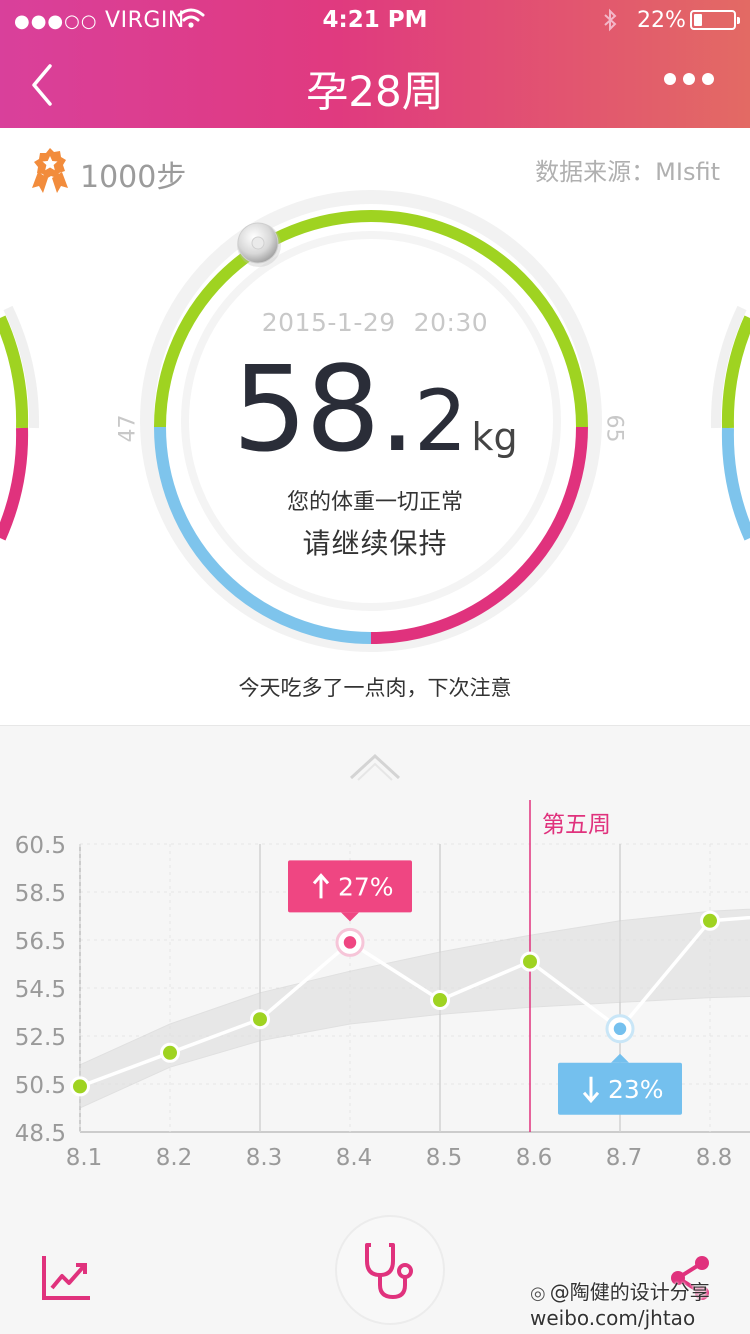 Image resolution: width=750 pixels, height=1334 pixels. Describe the element at coordinates (576, 825) in the screenshot. I see `week-marker-label: 第五周` at that location.